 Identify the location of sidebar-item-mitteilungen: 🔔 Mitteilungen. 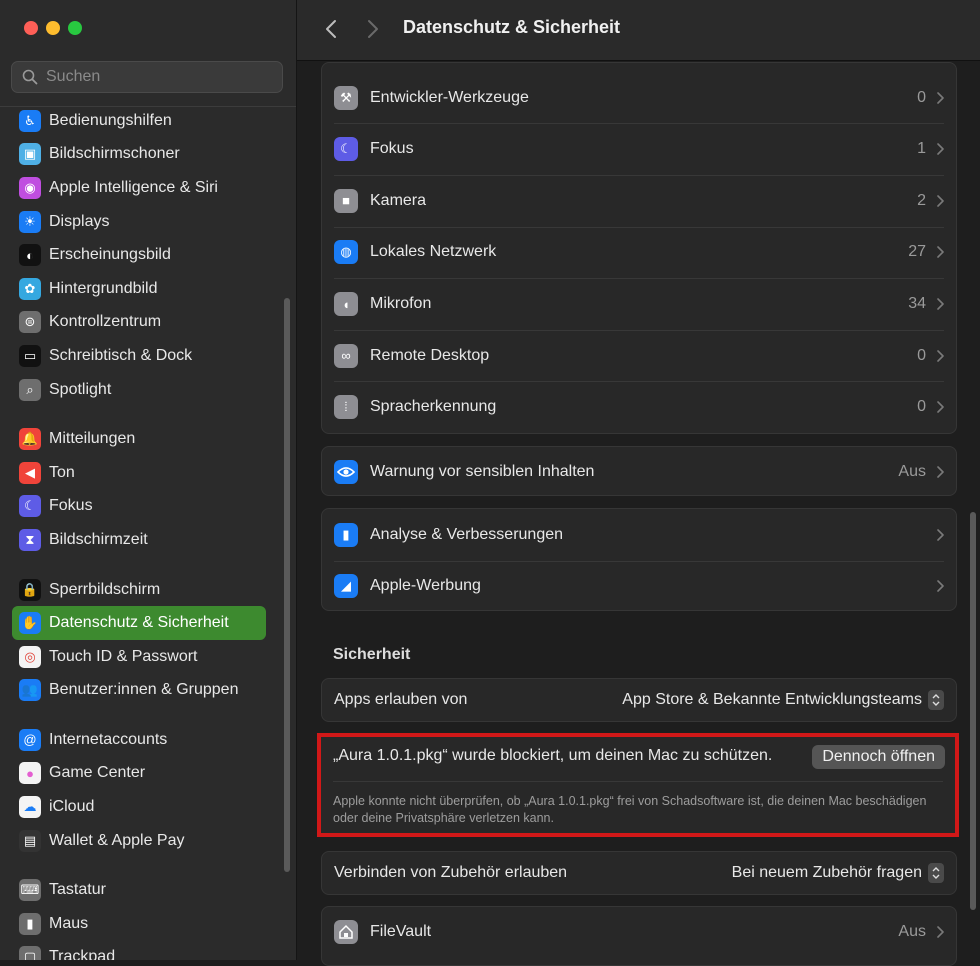
(139, 439).